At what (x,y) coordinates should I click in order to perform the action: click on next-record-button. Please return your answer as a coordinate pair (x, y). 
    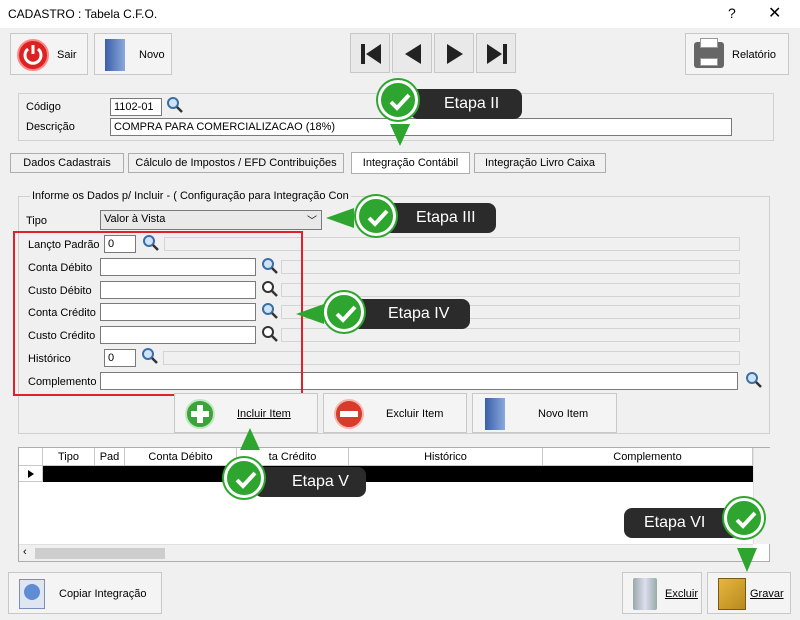
    Looking at the image, I should click on (454, 53).